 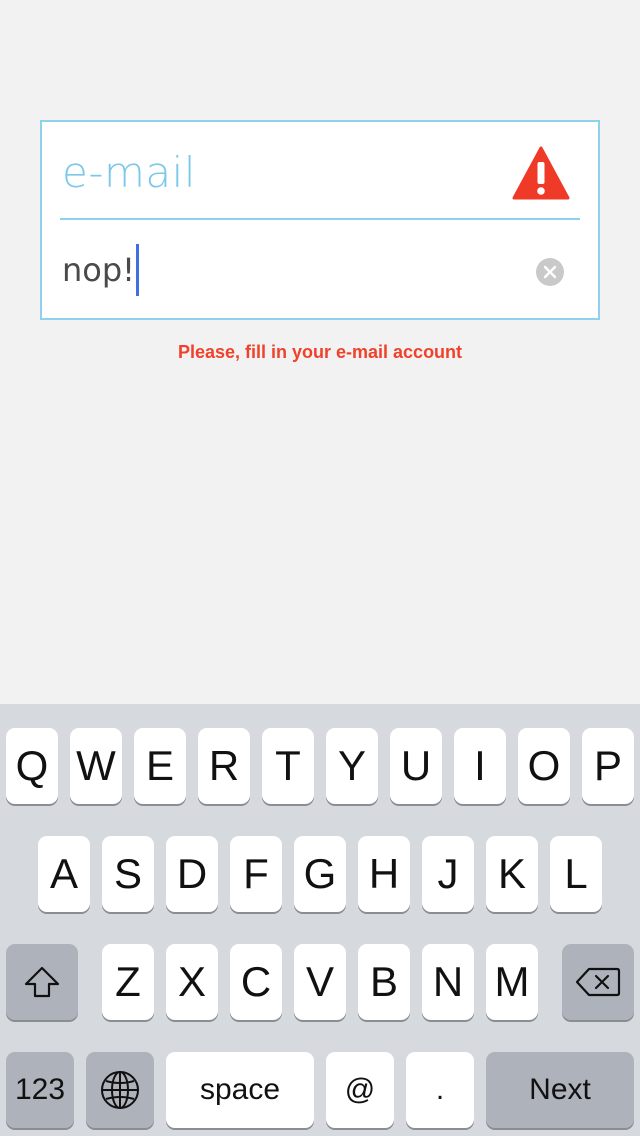 I want to click on next-key: Next, so click(x=560, y=1090).